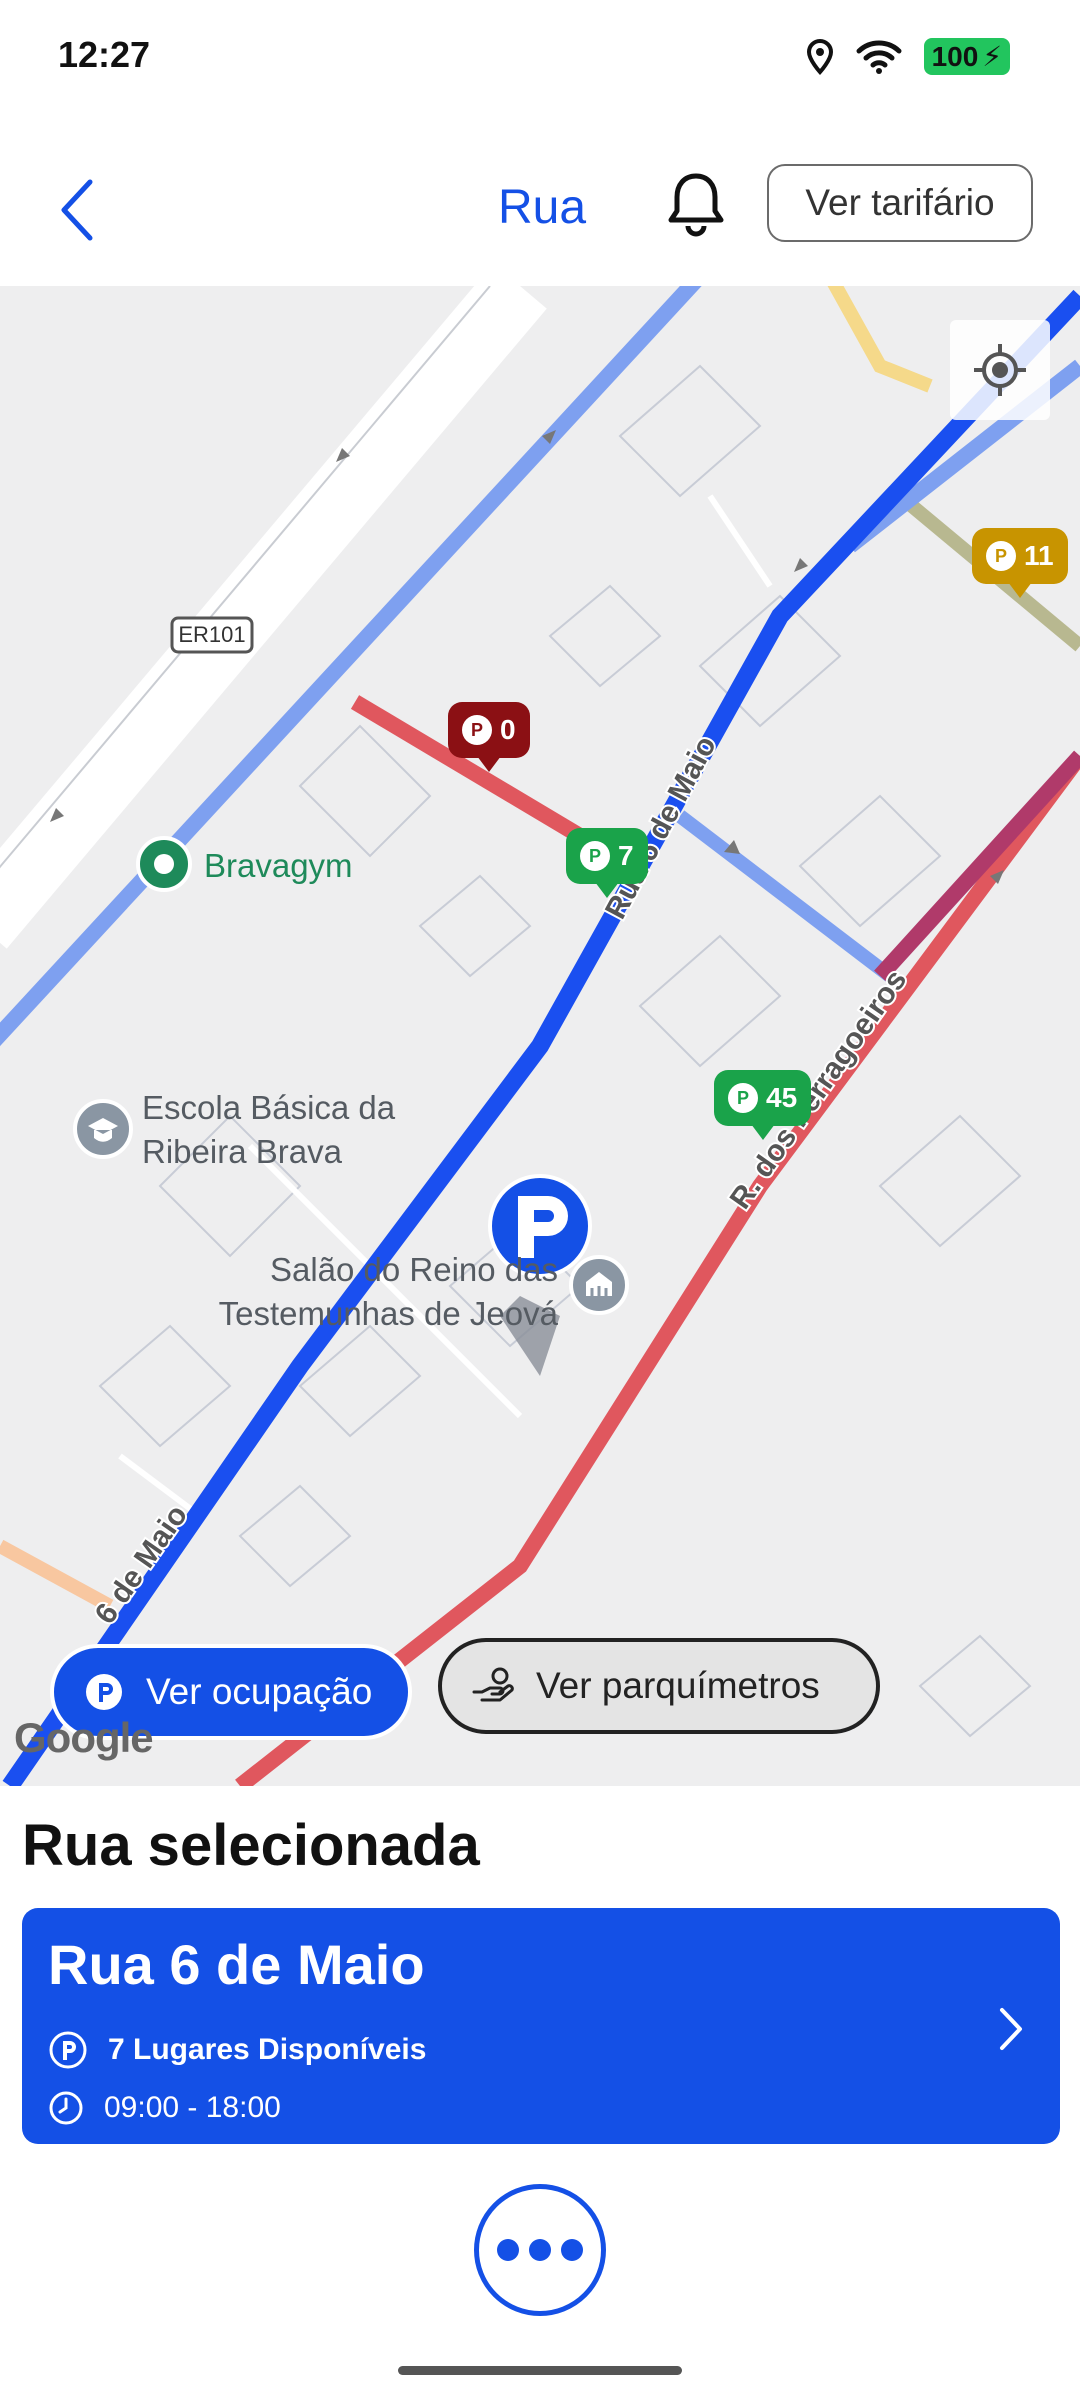  Describe the element at coordinates (1011, 2029) in the screenshot. I see `chevron-right-icon` at that location.